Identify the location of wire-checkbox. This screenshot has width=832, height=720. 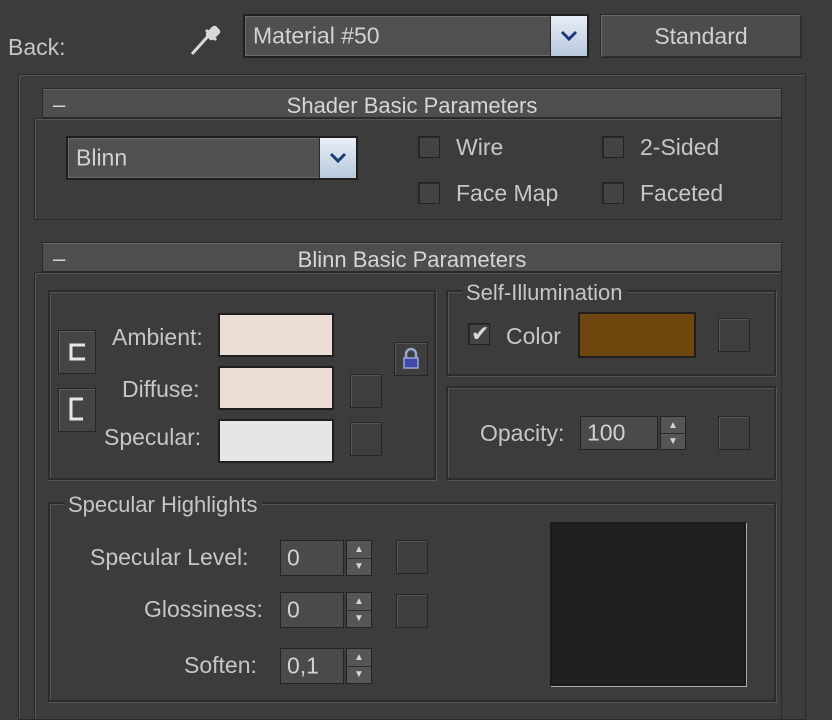
(429, 147).